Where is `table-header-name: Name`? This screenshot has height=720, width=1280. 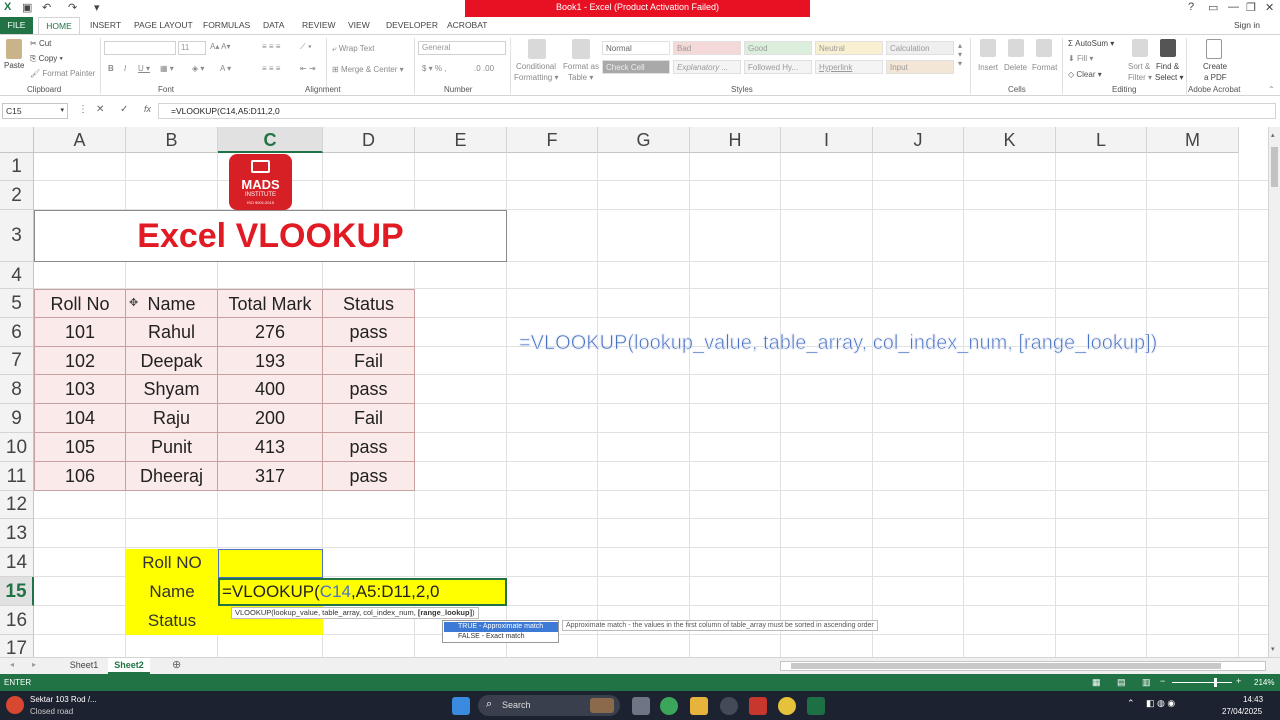
table-header-name: Name is located at coordinates (172, 303).